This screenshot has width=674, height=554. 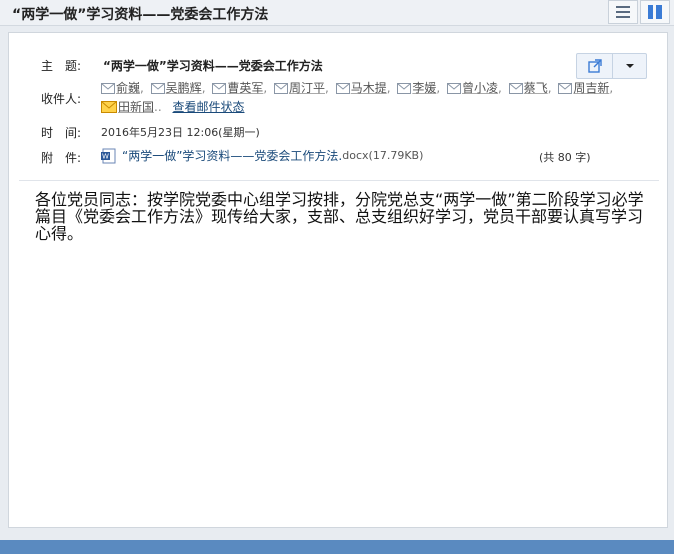 I want to click on caret-down-icon, so click(x=629, y=66).